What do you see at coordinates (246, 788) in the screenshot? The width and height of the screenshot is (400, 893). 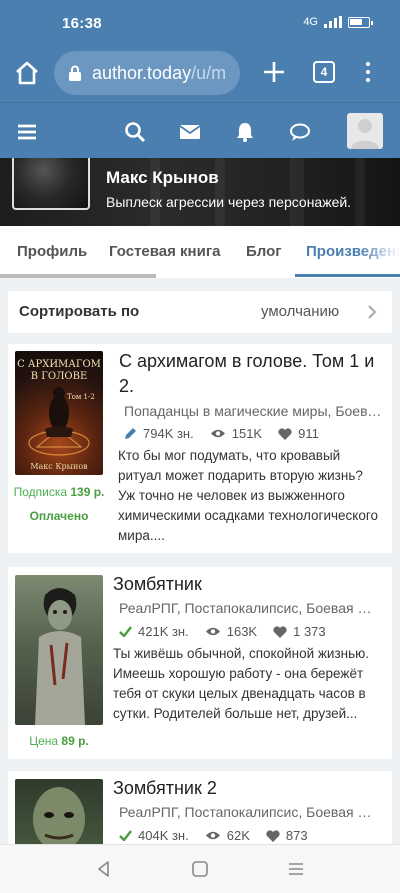 I see `book-title: Зомбятник 2` at bounding box center [246, 788].